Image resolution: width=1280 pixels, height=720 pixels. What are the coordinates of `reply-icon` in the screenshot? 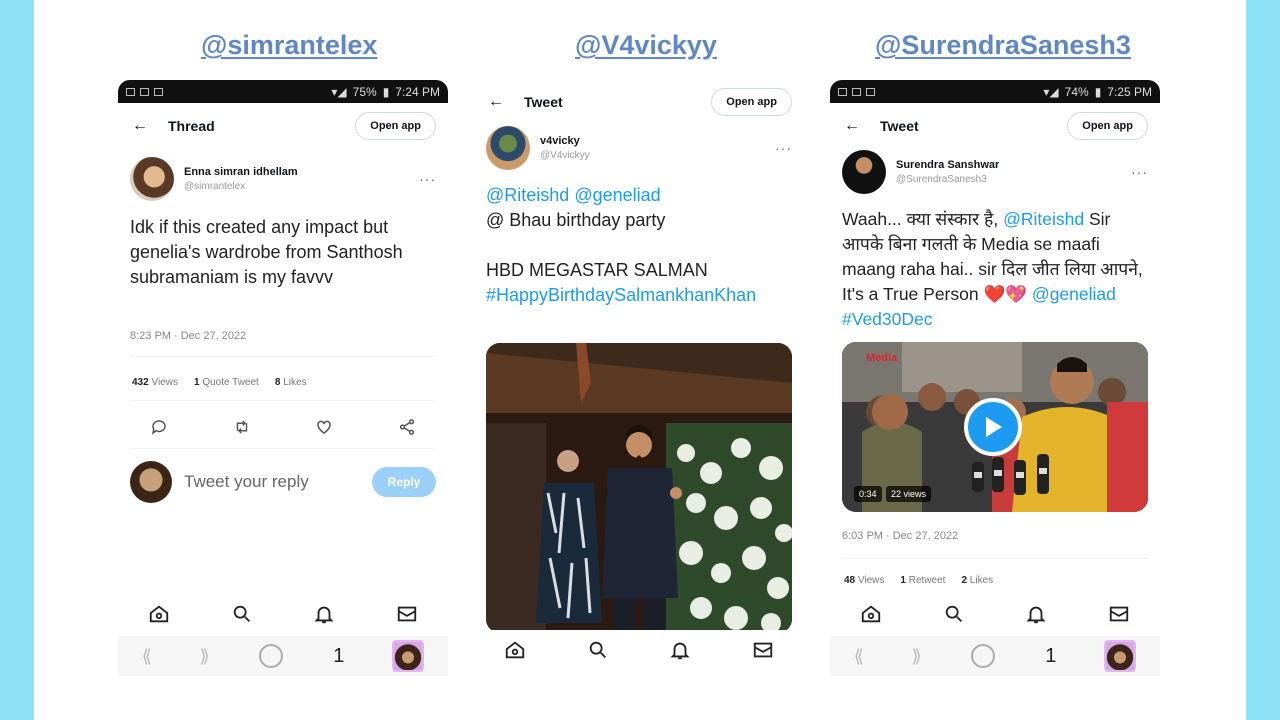 It's located at (159, 427).